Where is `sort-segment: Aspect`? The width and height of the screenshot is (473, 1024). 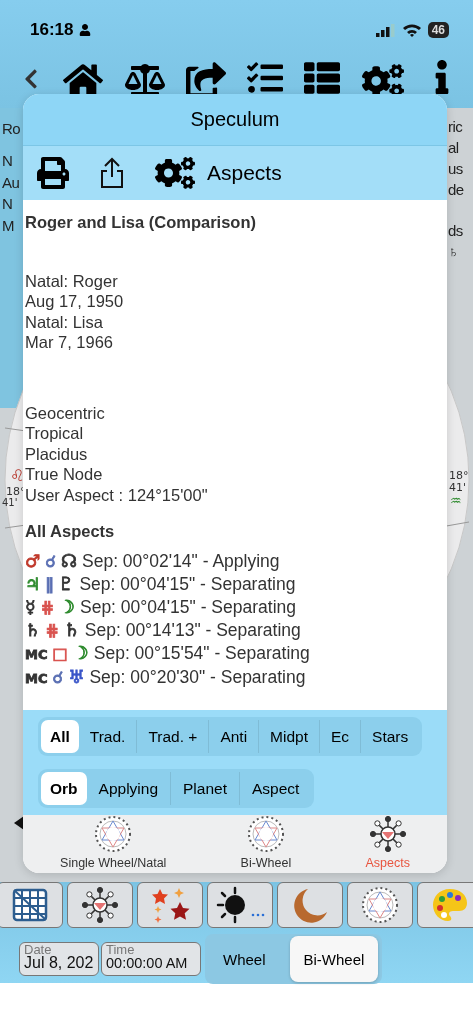
sort-segment: Aspect is located at coordinates (275, 788).